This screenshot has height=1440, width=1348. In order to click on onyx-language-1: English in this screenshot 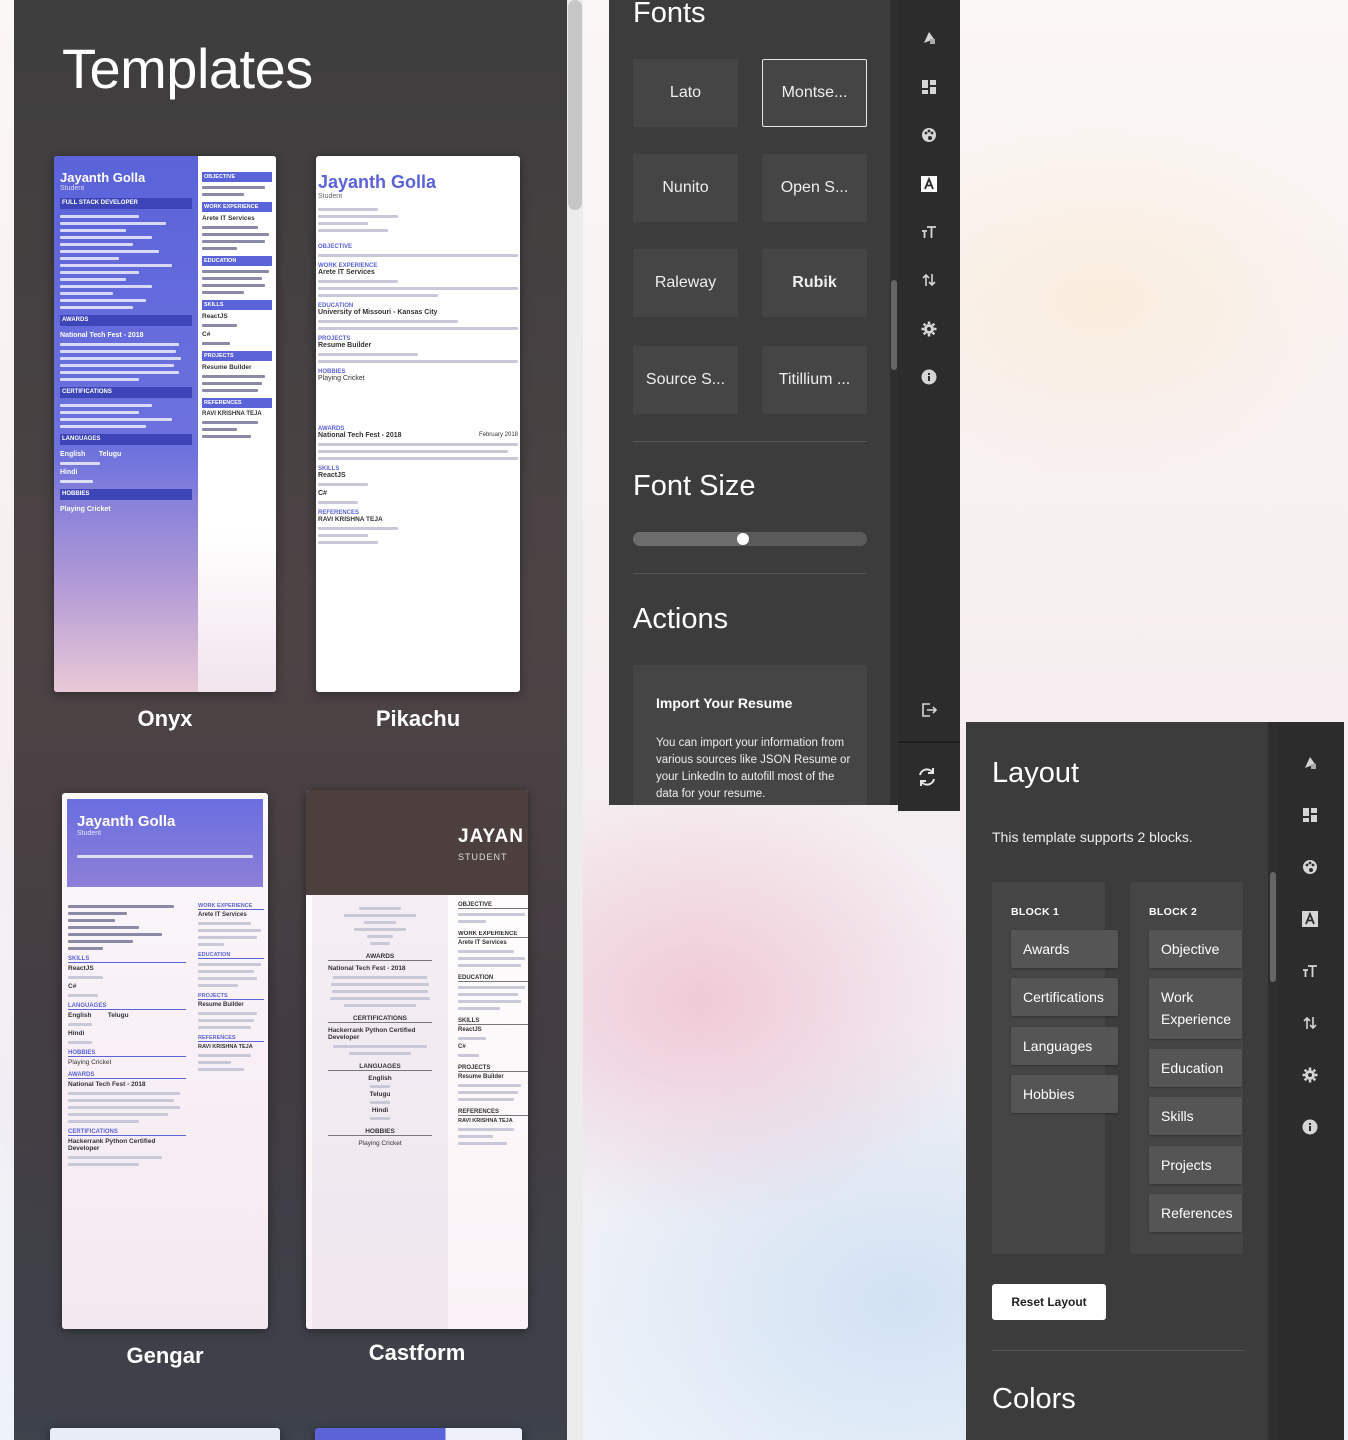, I will do `click(73, 454)`.